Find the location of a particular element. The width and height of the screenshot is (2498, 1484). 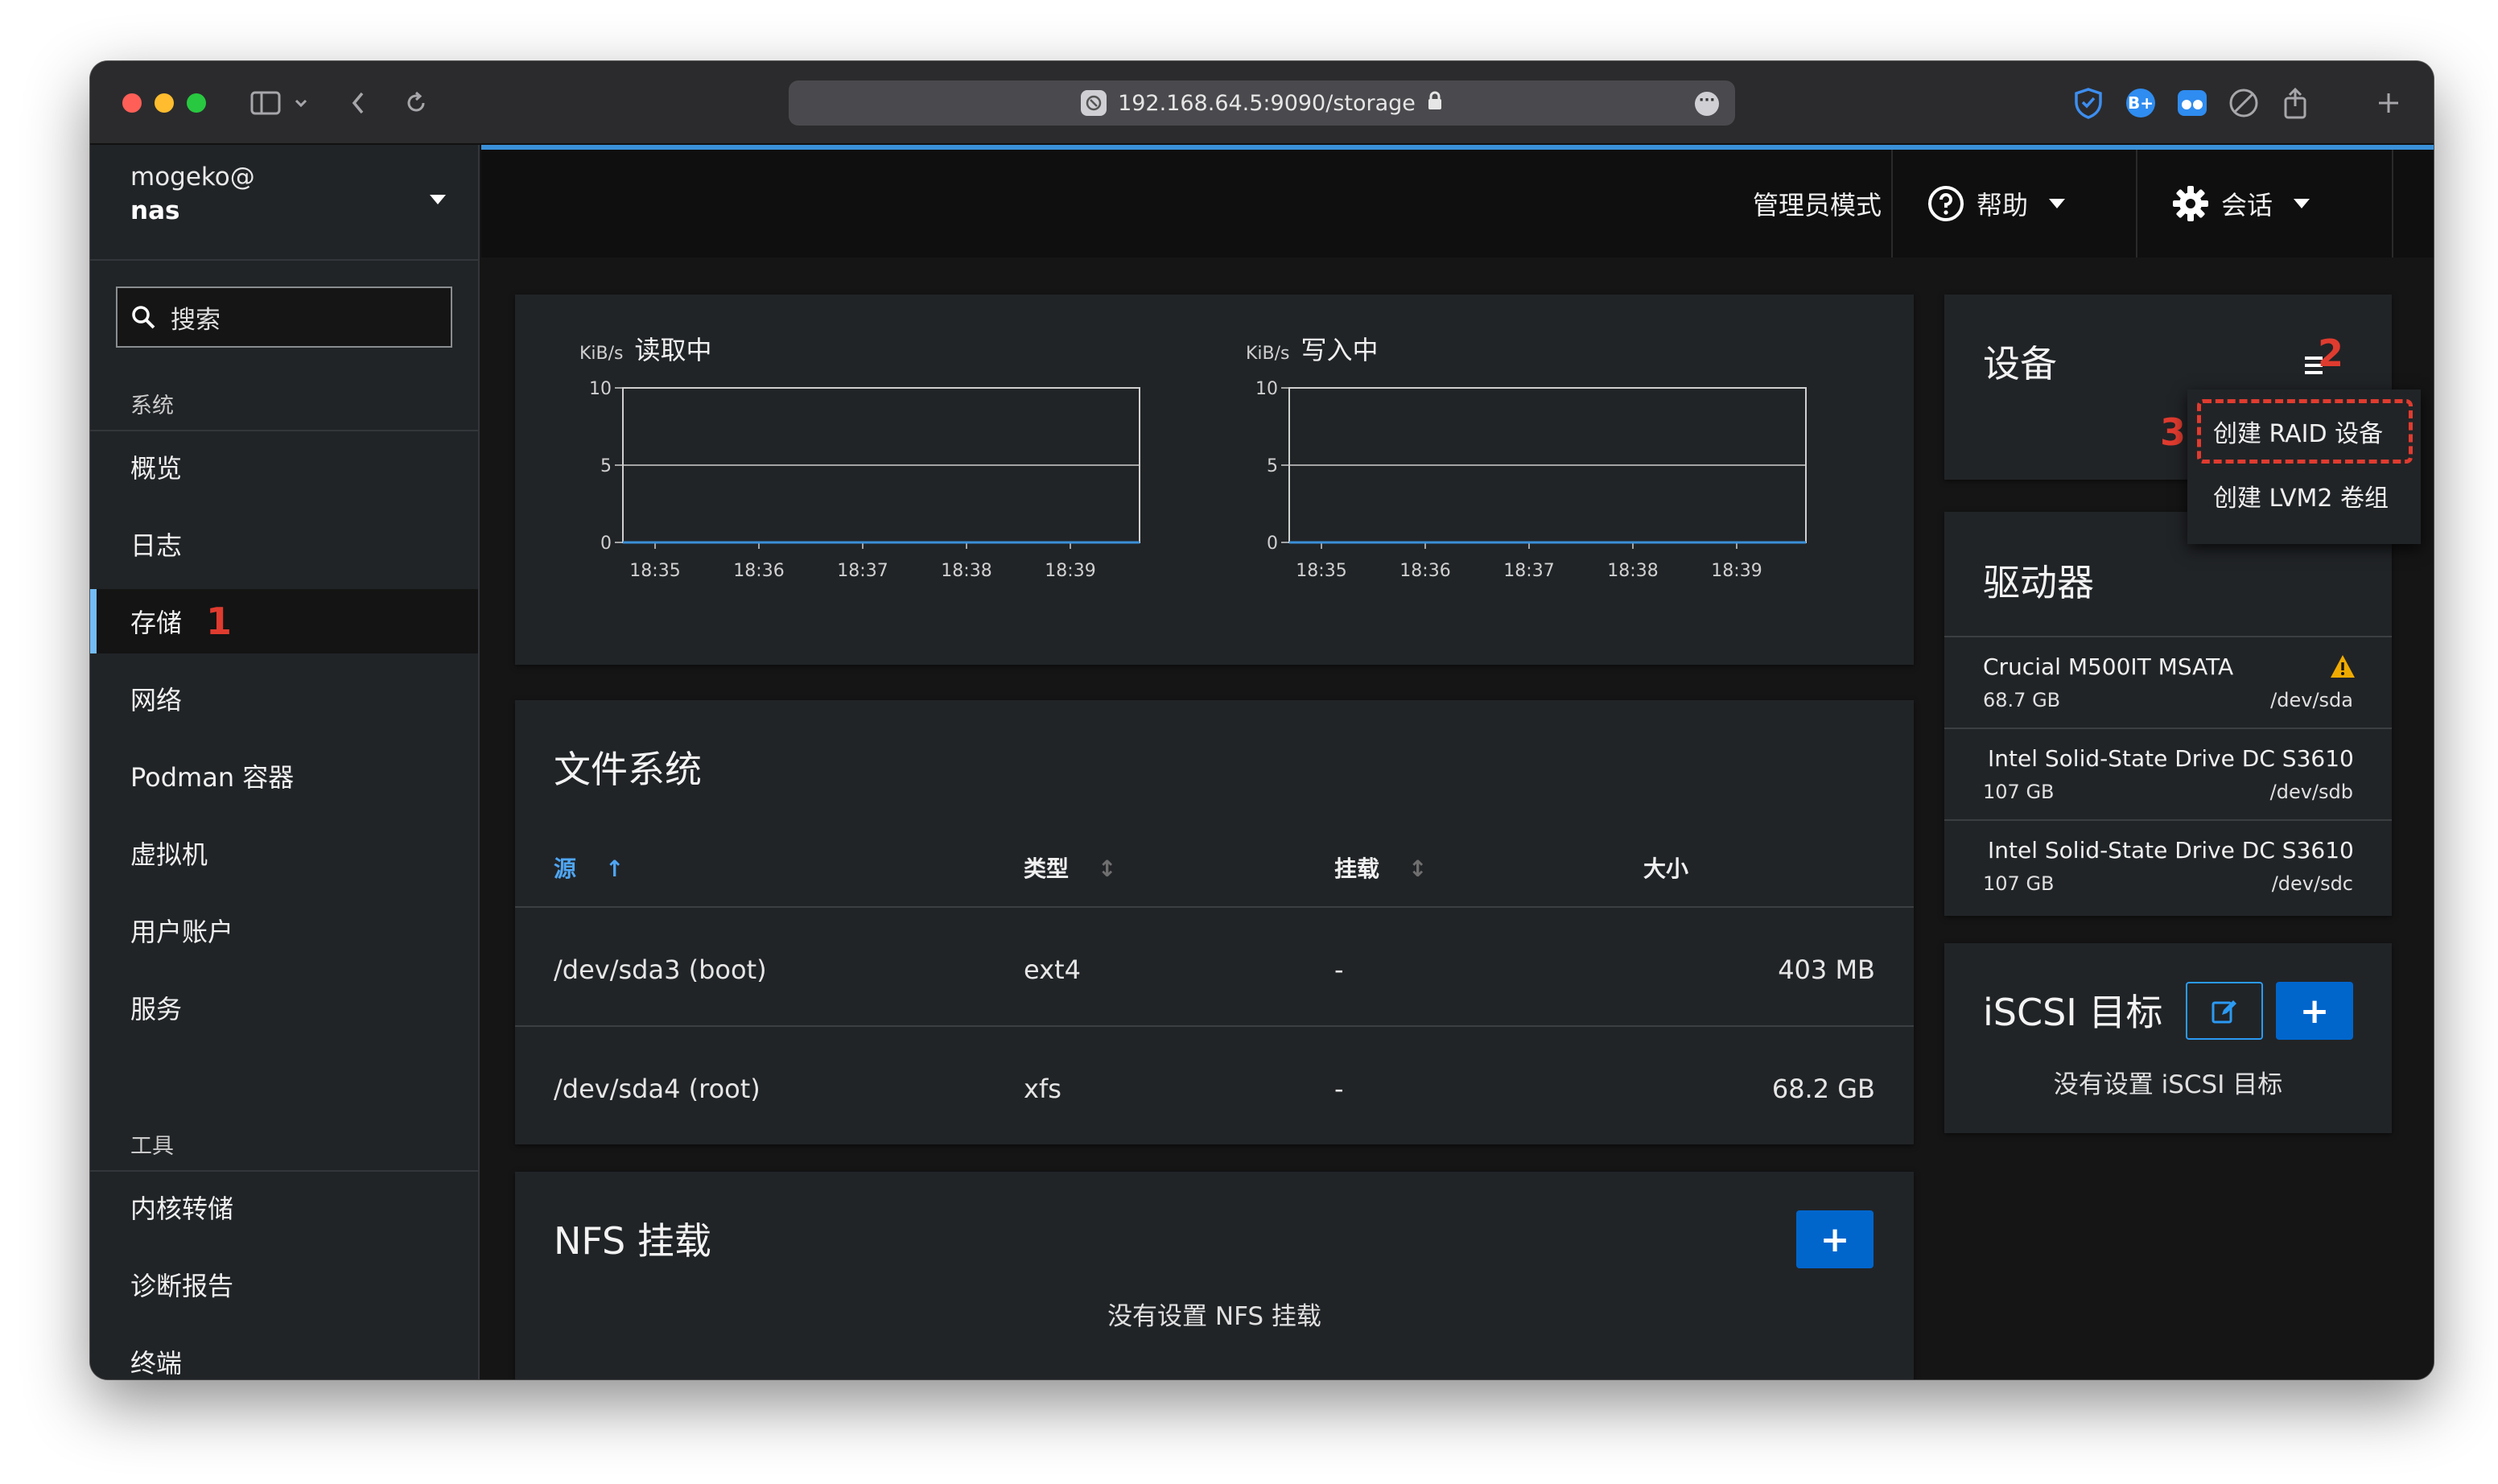

menu-item-create-lvm2: 创建 LVM2 卷组 is located at coordinates (2304, 496).